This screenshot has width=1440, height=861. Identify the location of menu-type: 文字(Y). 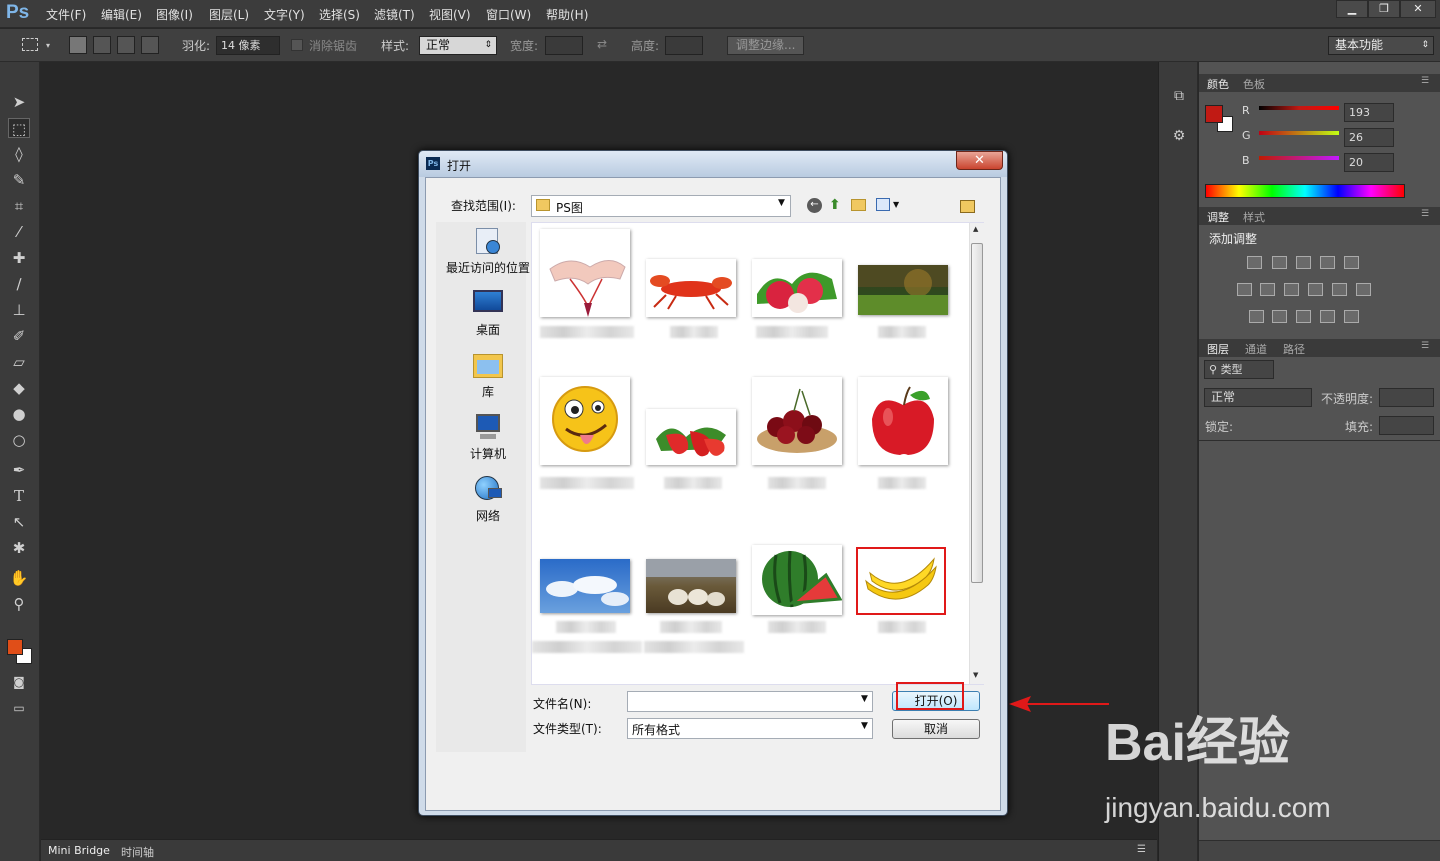
(284, 14).